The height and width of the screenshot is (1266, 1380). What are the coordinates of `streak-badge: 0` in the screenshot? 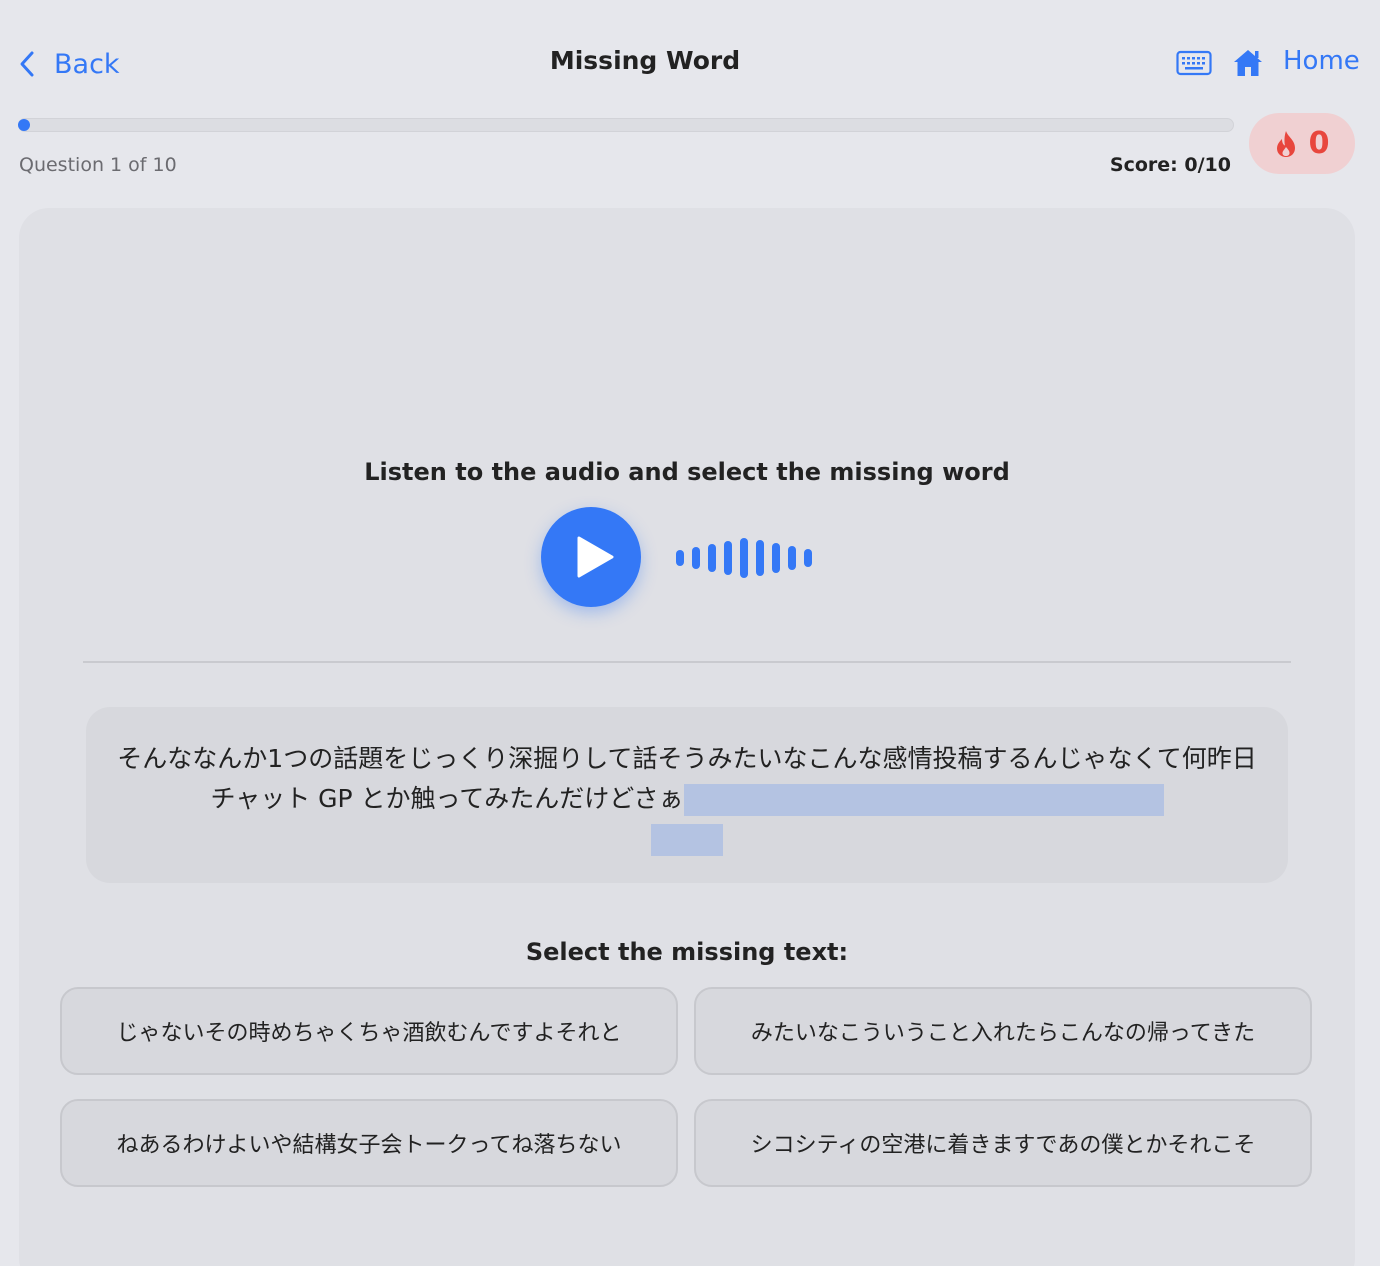 It's located at (1302, 143).